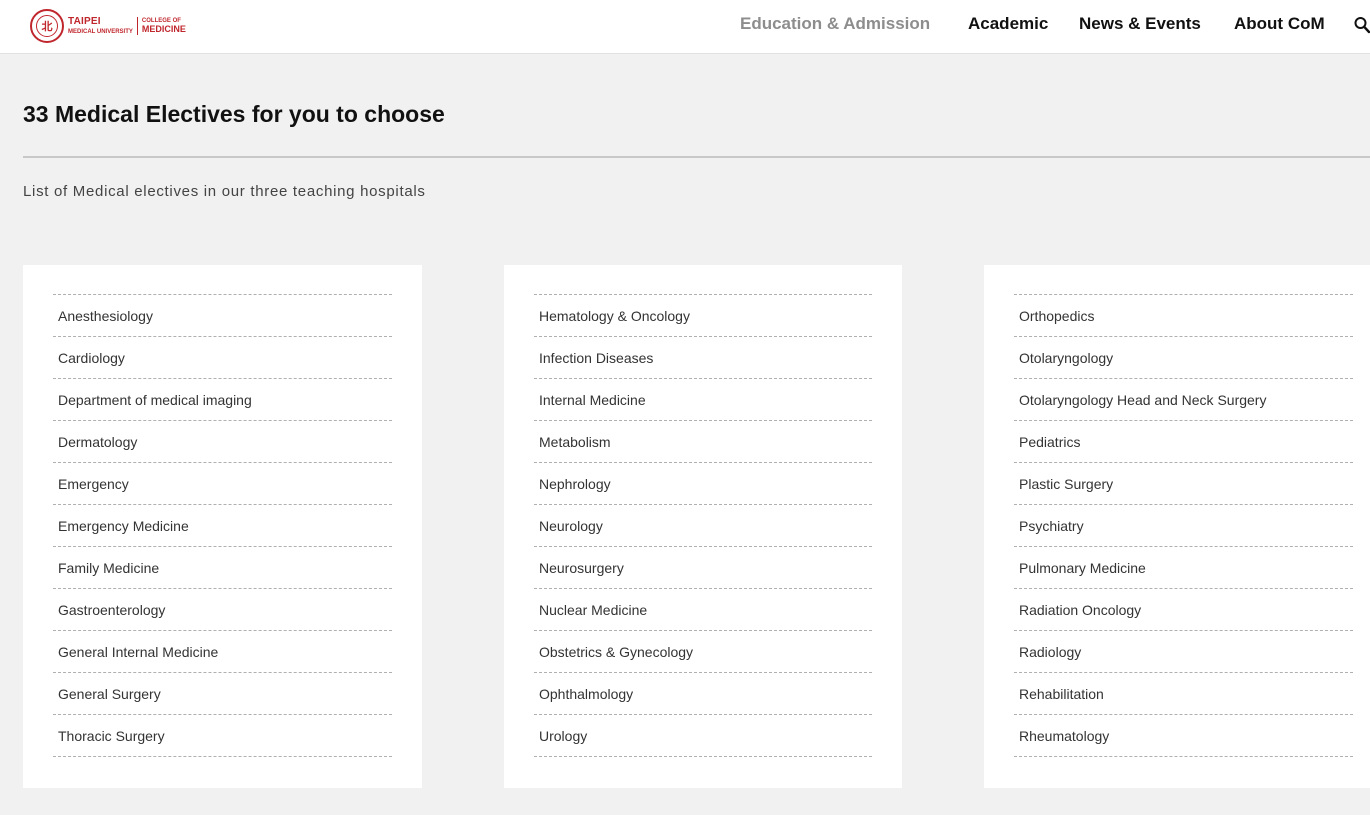 The image size is (1370, 815). What do you see at coordinates (222, 316) in the screenshot?
I see `elective-item: Anesthesiology` at bounding box center [222, 316].